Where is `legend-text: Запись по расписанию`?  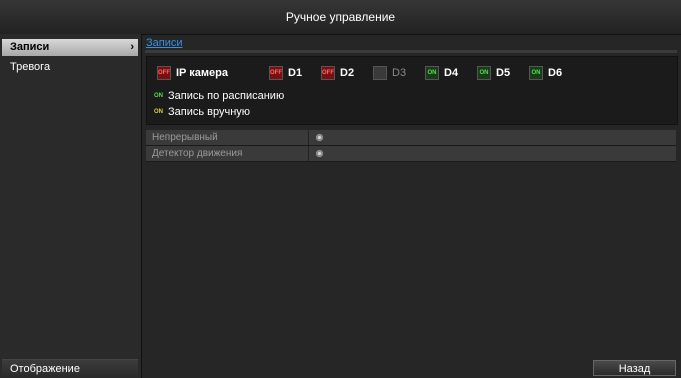 legend-text: Запись по расписанию is located at coordinates (226, 95).